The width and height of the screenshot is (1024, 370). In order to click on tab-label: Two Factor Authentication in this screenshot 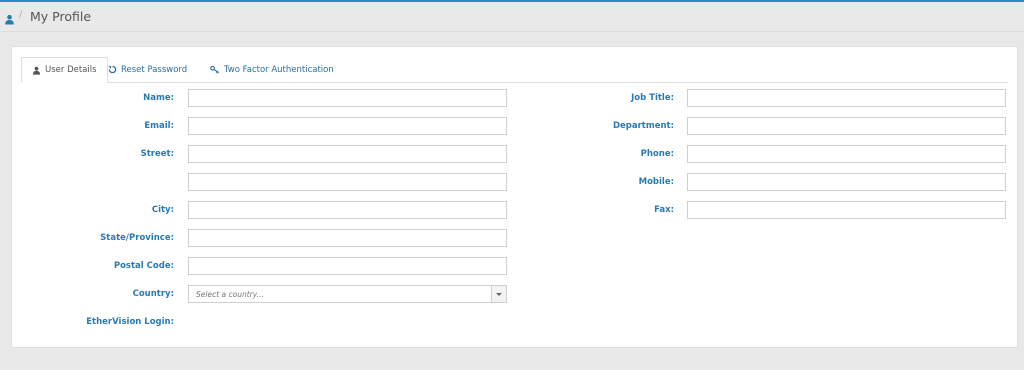, I will do `click(279, 69)`.